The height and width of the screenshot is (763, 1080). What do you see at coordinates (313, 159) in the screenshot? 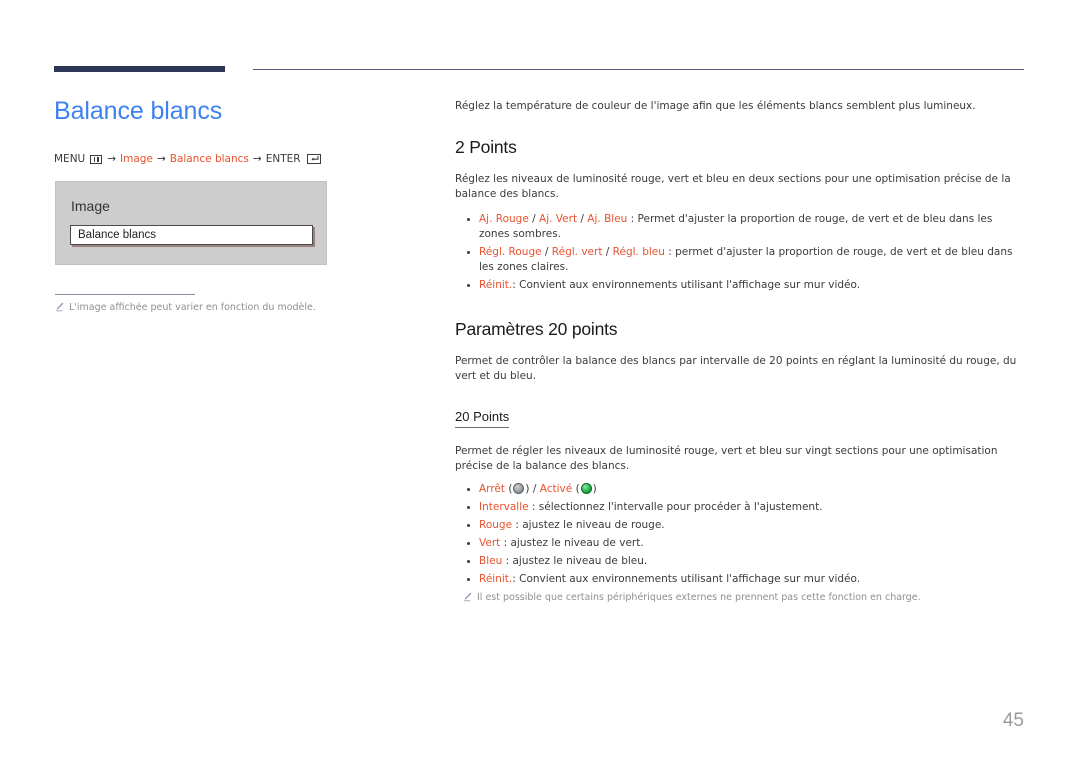
I see `enter-key-icon` at bounding box center [313, 159].